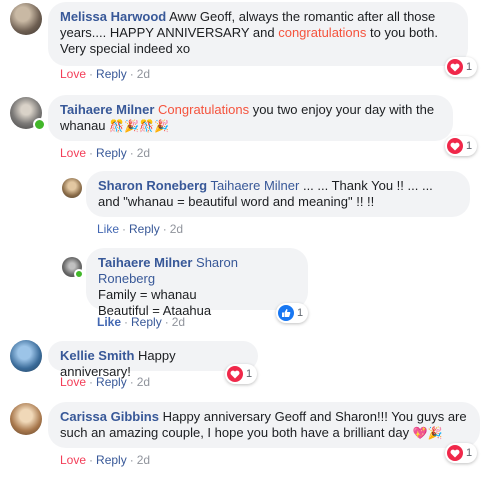 This screenshot has width=485, height=479. What do you see at coordinates (322, 32) in the screenshot?
I see `highlighted-word: congratulations` at bounding box center [322, 32].